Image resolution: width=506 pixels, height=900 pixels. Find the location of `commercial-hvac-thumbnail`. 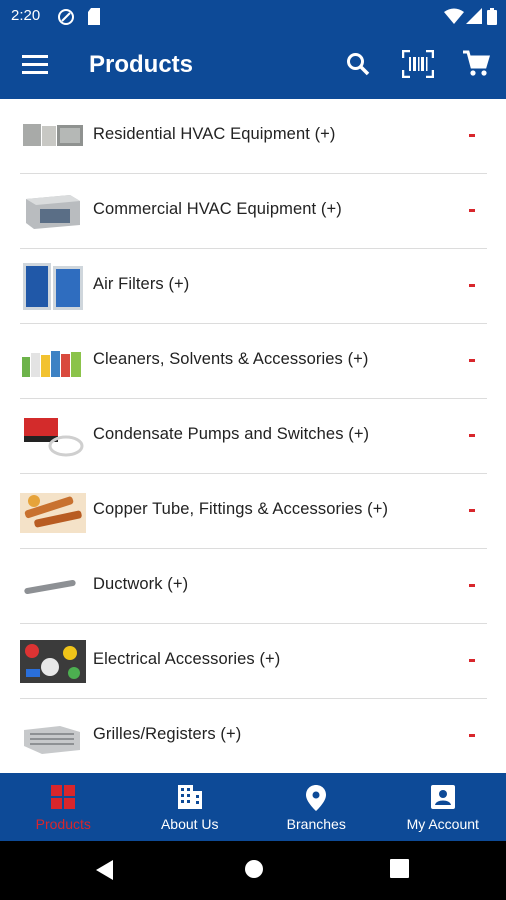

commercial-hvac-thumbnail is located at coordinates (53, 211).